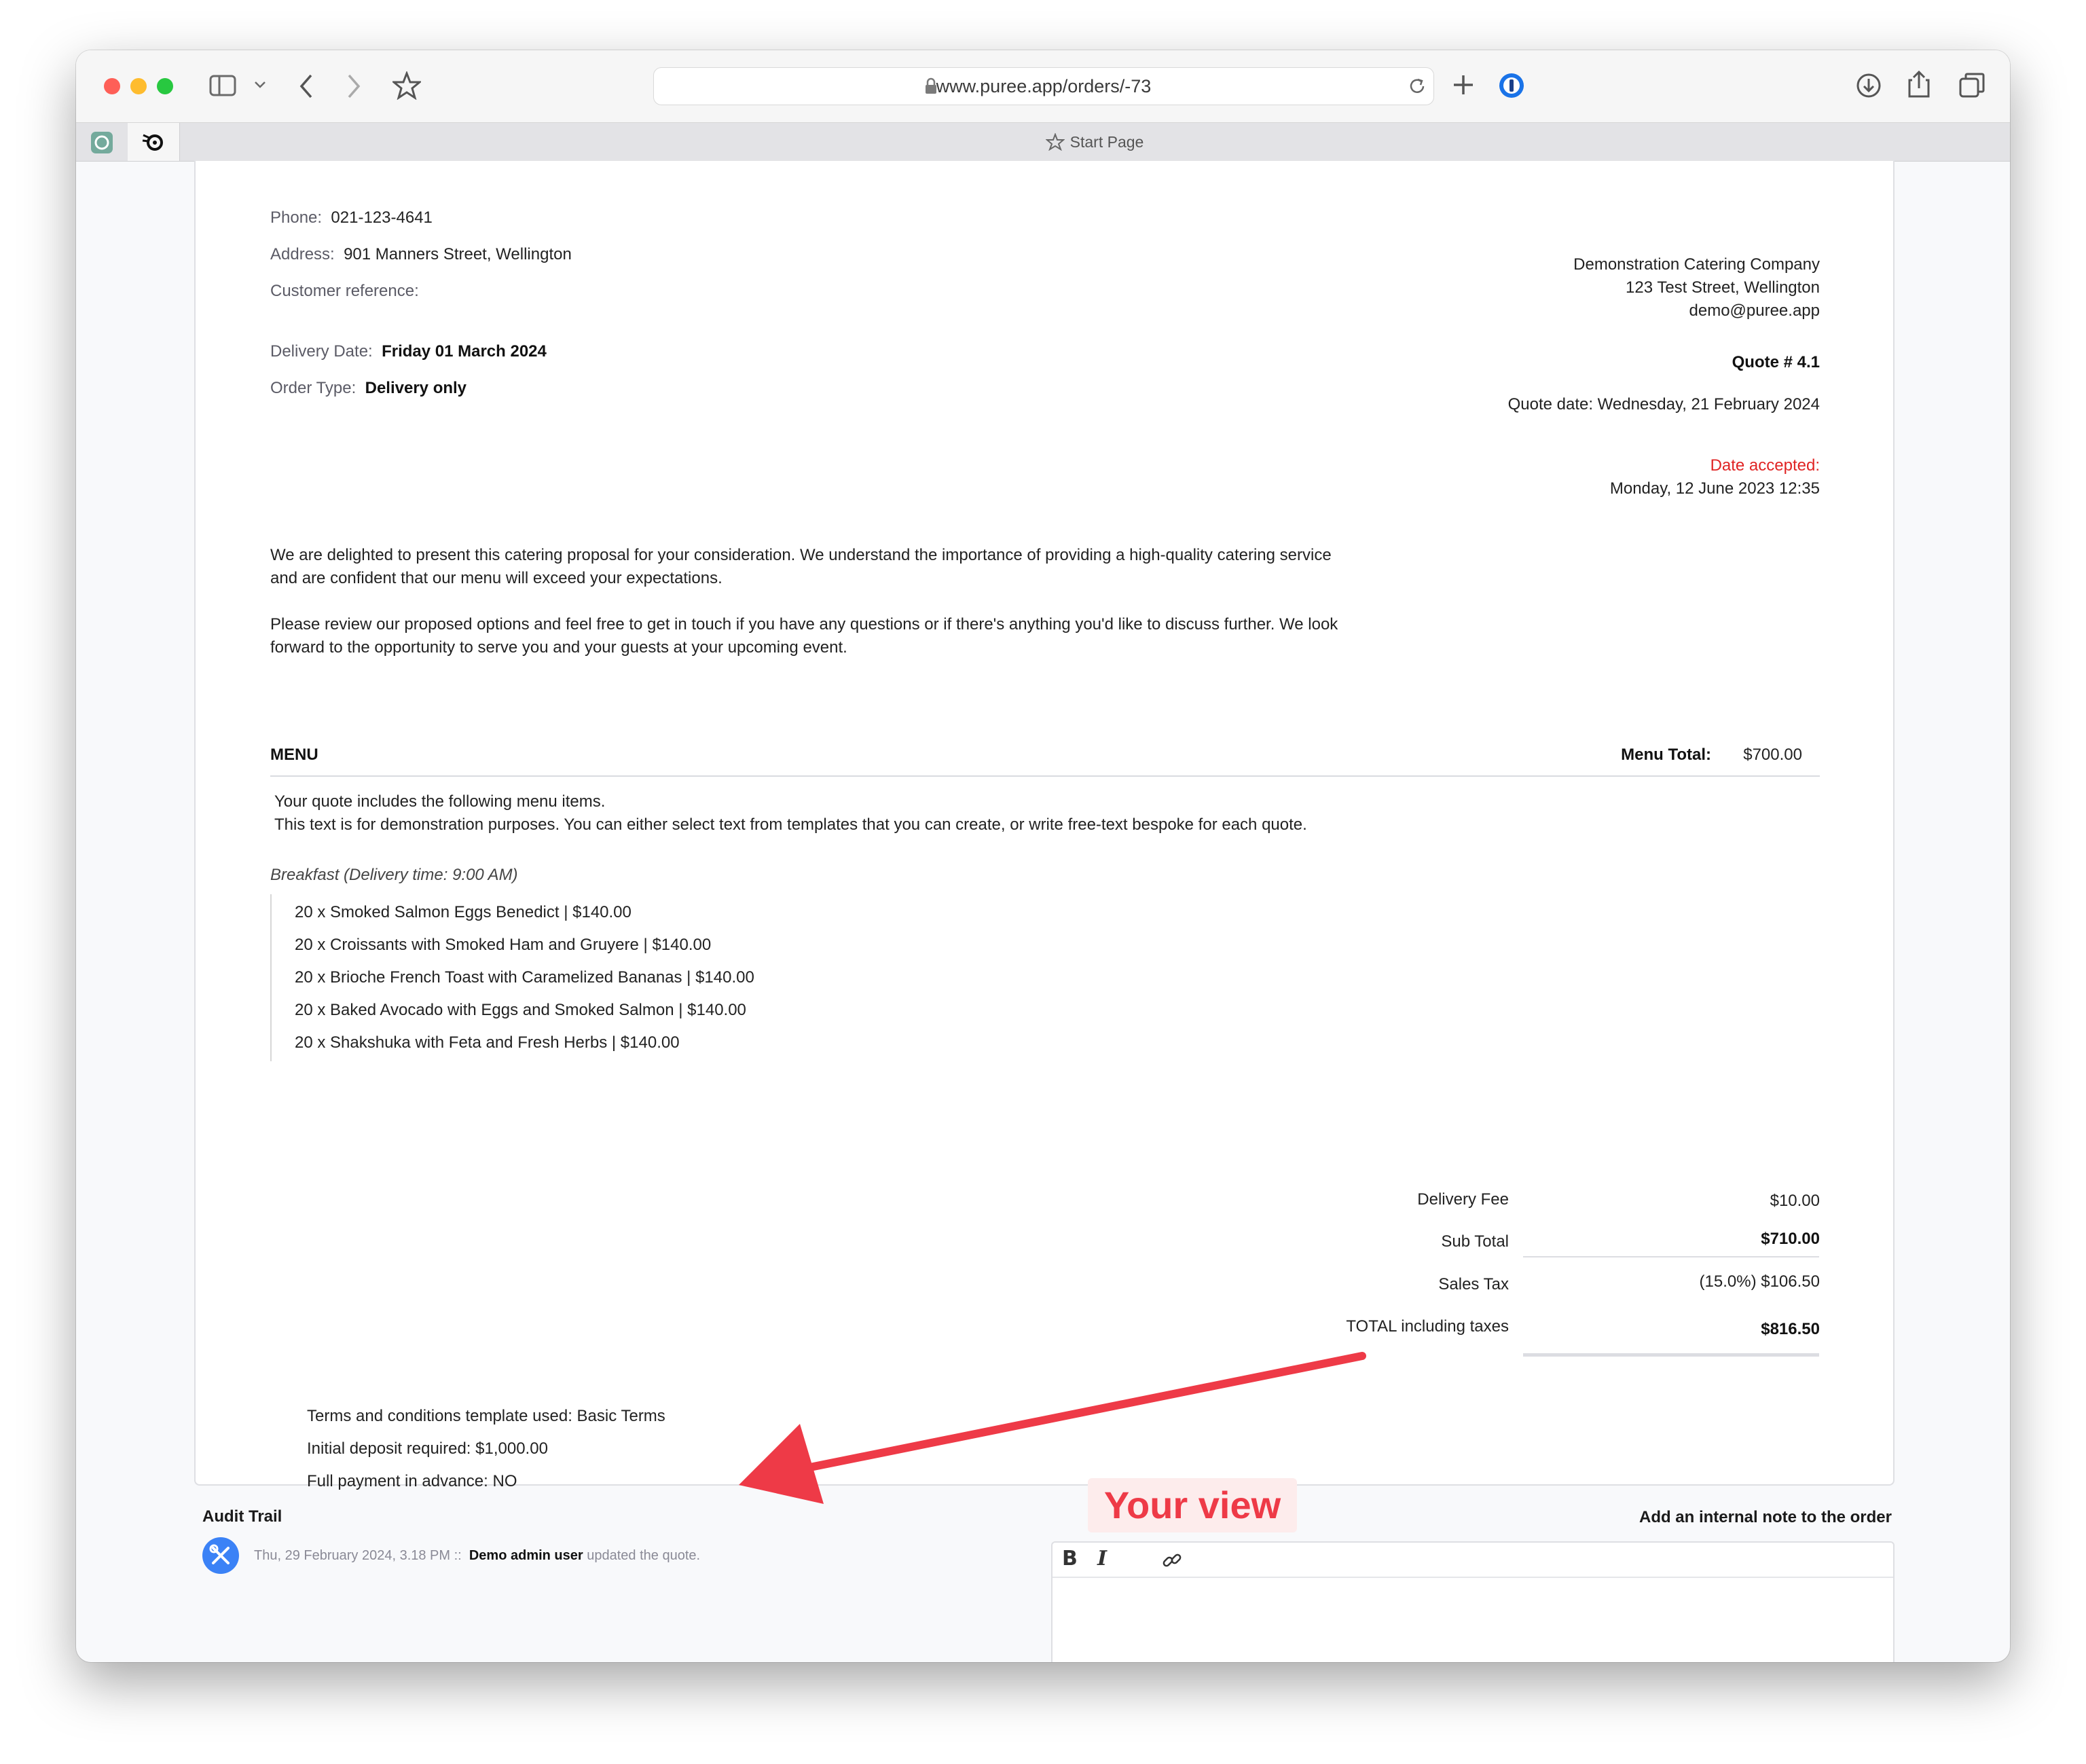 This screenshot has height=1764, width=2086. I want to click on share-icon, so click(1919, 84).